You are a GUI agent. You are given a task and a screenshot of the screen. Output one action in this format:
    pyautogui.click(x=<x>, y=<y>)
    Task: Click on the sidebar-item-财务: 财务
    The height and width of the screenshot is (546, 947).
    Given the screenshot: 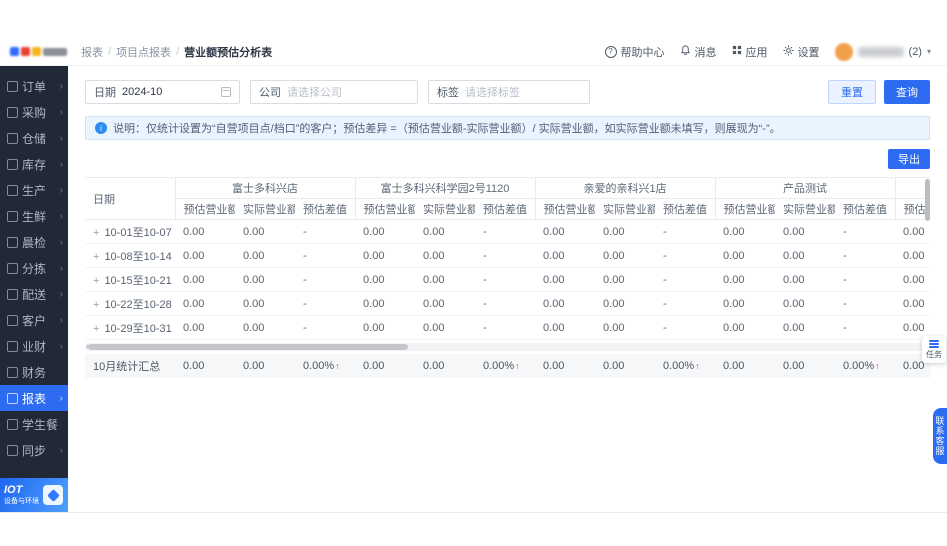 What is the action you would take?
    pyautogui.click(x=34, y=372)
    